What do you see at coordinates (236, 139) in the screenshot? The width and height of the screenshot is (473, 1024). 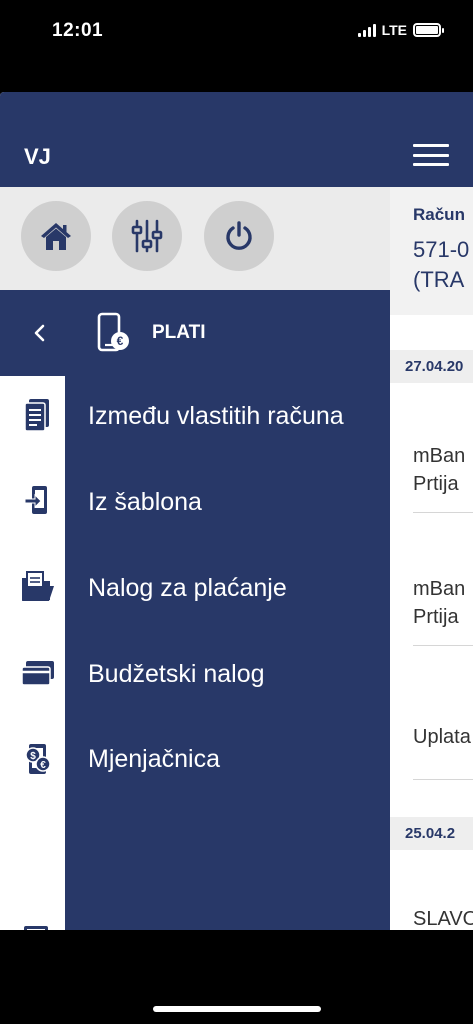 I see `app-header: VJ` at bounding box center [236, 139].